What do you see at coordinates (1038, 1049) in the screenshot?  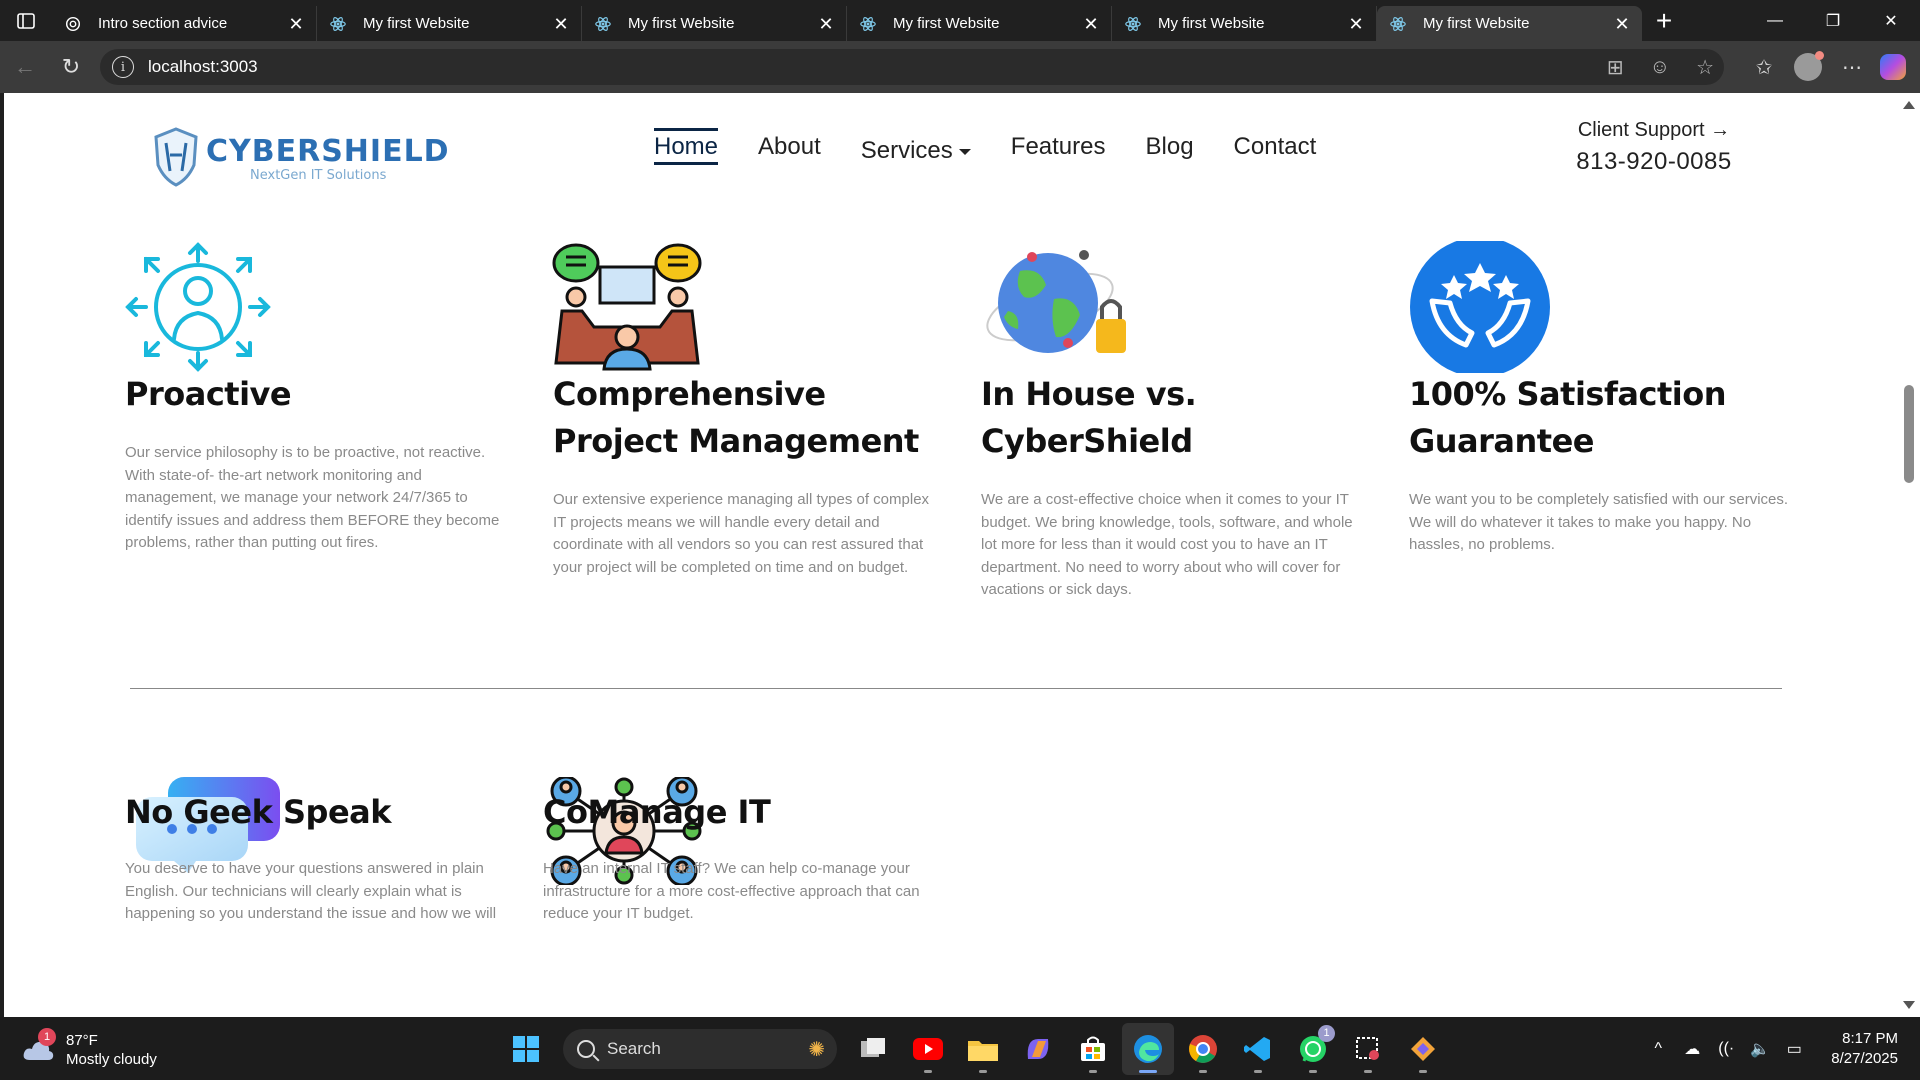 I see `copilot-app-icon` at bounding box center [1038, 1049].